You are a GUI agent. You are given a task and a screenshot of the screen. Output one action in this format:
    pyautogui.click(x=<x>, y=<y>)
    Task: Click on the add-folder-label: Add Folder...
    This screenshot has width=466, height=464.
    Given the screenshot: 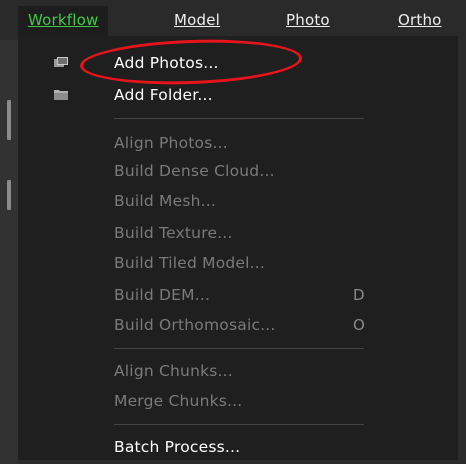 What is the action you would take?
    pyautogui.click(x=163, y=95)
    